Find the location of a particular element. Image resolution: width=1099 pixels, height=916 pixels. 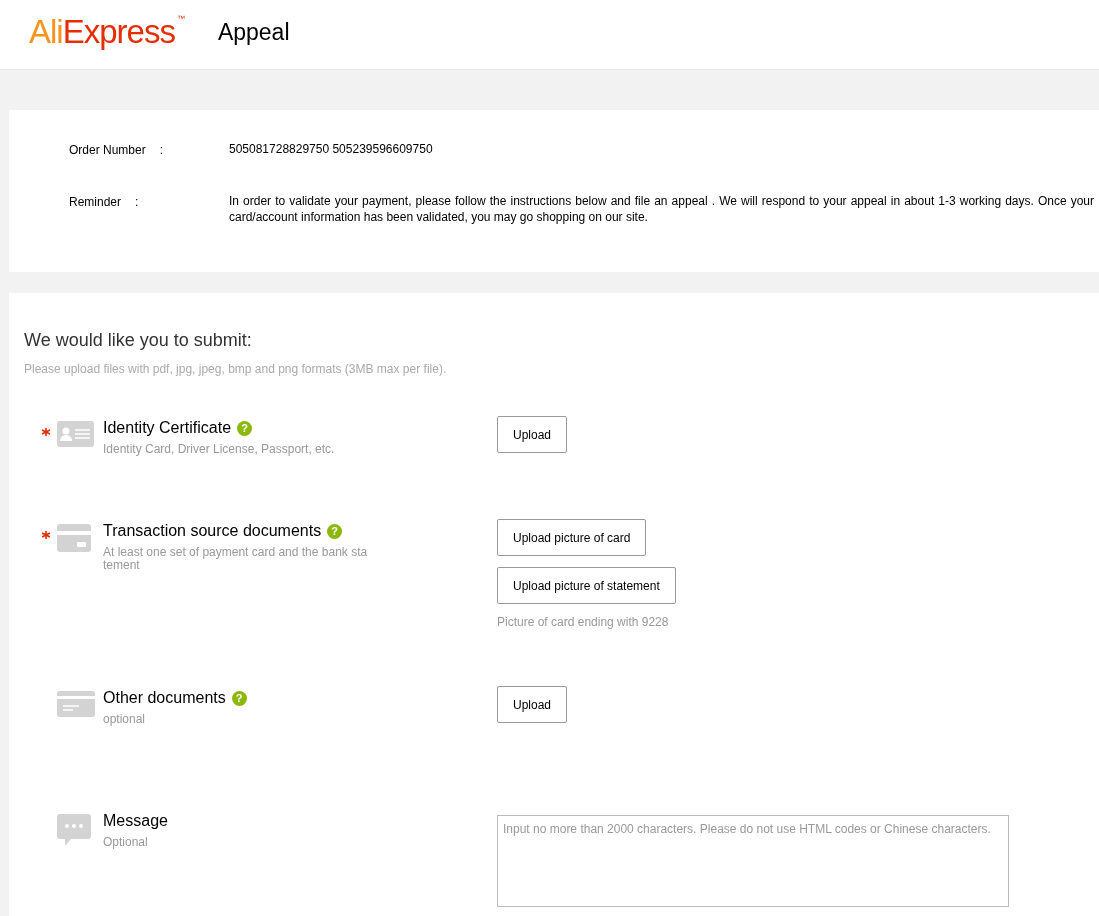

page-title: Appeal is located at coordinates (253, 33).